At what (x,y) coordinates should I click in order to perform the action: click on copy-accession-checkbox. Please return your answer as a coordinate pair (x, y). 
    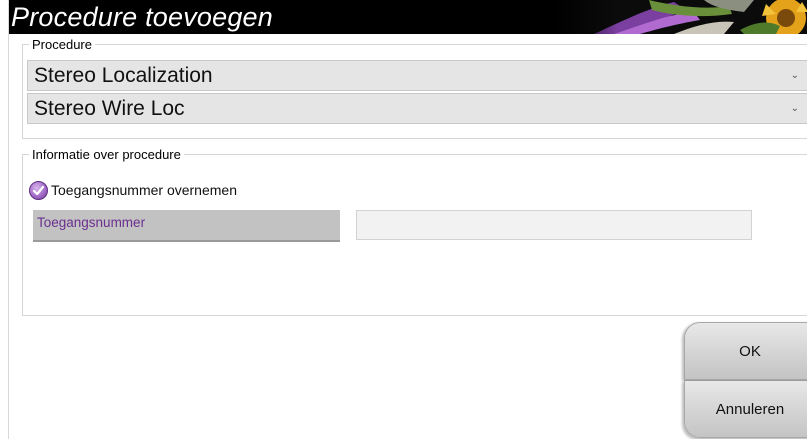
    Looking at the image, I should click on (38, 190).